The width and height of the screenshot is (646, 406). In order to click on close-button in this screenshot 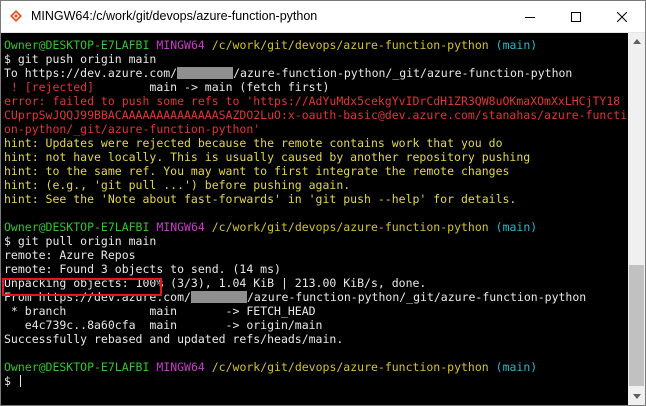, I will do `click(622, 16)`.